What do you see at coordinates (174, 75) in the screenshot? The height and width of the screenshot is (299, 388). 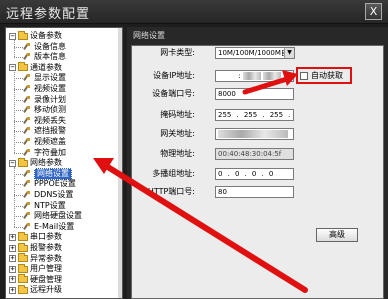 I see `ip-label: 设备IP地址:` at bounding box center [174, 75].